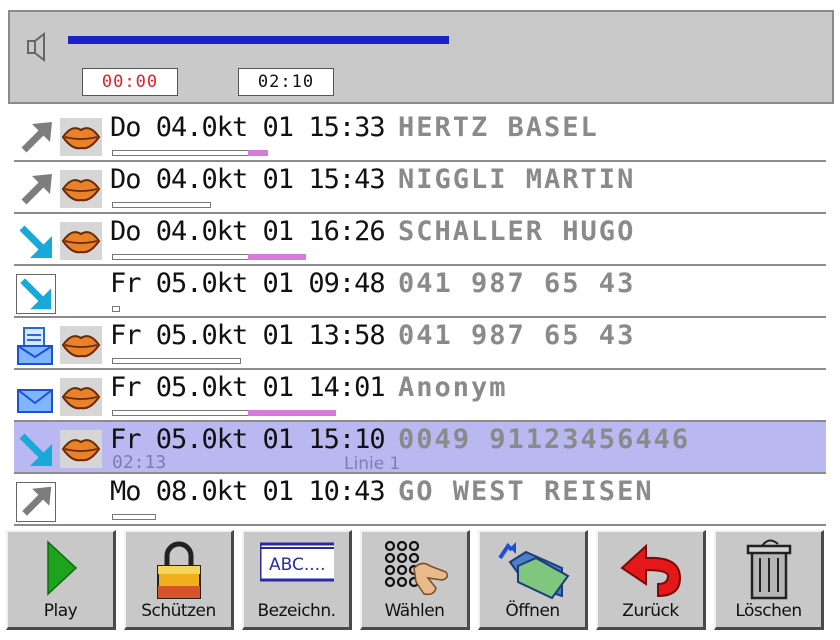  I want to click on list-item: Fr 05.0kt 01 09:48 041 987 65 43, so click(420, 292).